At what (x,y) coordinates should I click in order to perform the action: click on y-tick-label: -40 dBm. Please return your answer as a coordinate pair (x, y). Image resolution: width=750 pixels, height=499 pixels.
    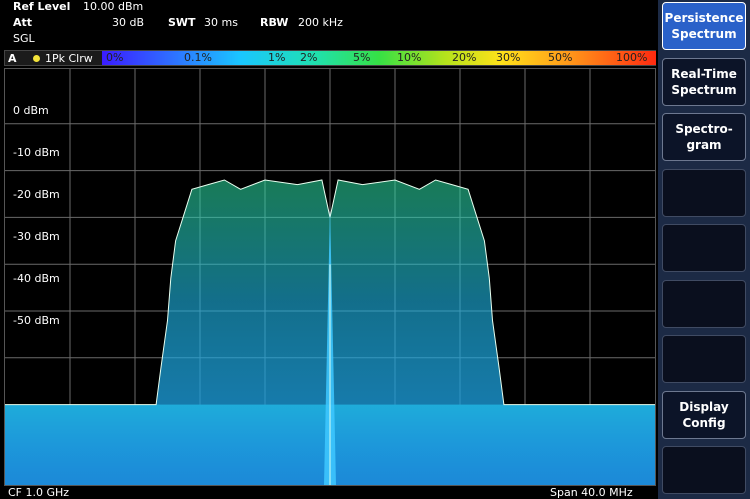
    Looking at the image, I should click on (36, 278).